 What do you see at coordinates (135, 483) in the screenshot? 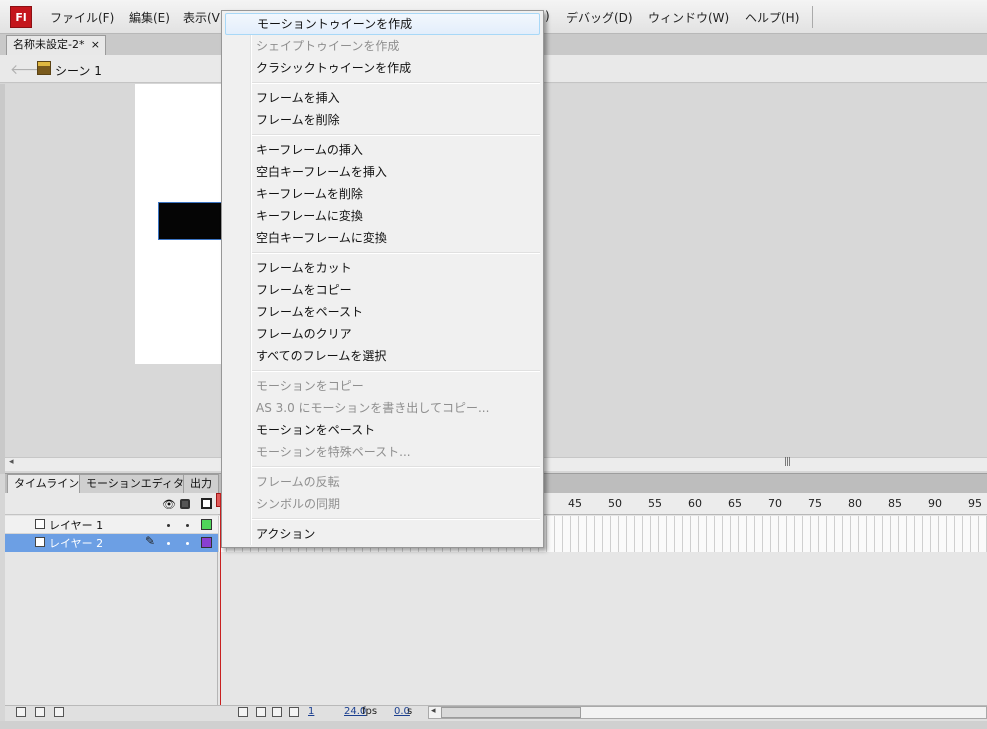
I see `tab-motion-editor: モーションエディタ` at bounding box center [135, 483].